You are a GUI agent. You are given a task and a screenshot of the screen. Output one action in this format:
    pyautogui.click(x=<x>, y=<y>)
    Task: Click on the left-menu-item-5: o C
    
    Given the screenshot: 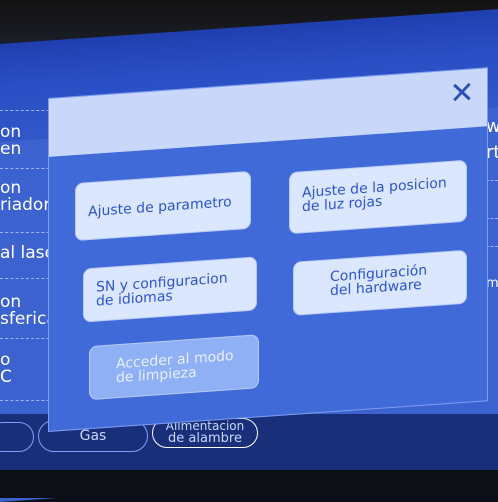 What is the action you would take?
    pyautogui.click(x=6, y=369)
    